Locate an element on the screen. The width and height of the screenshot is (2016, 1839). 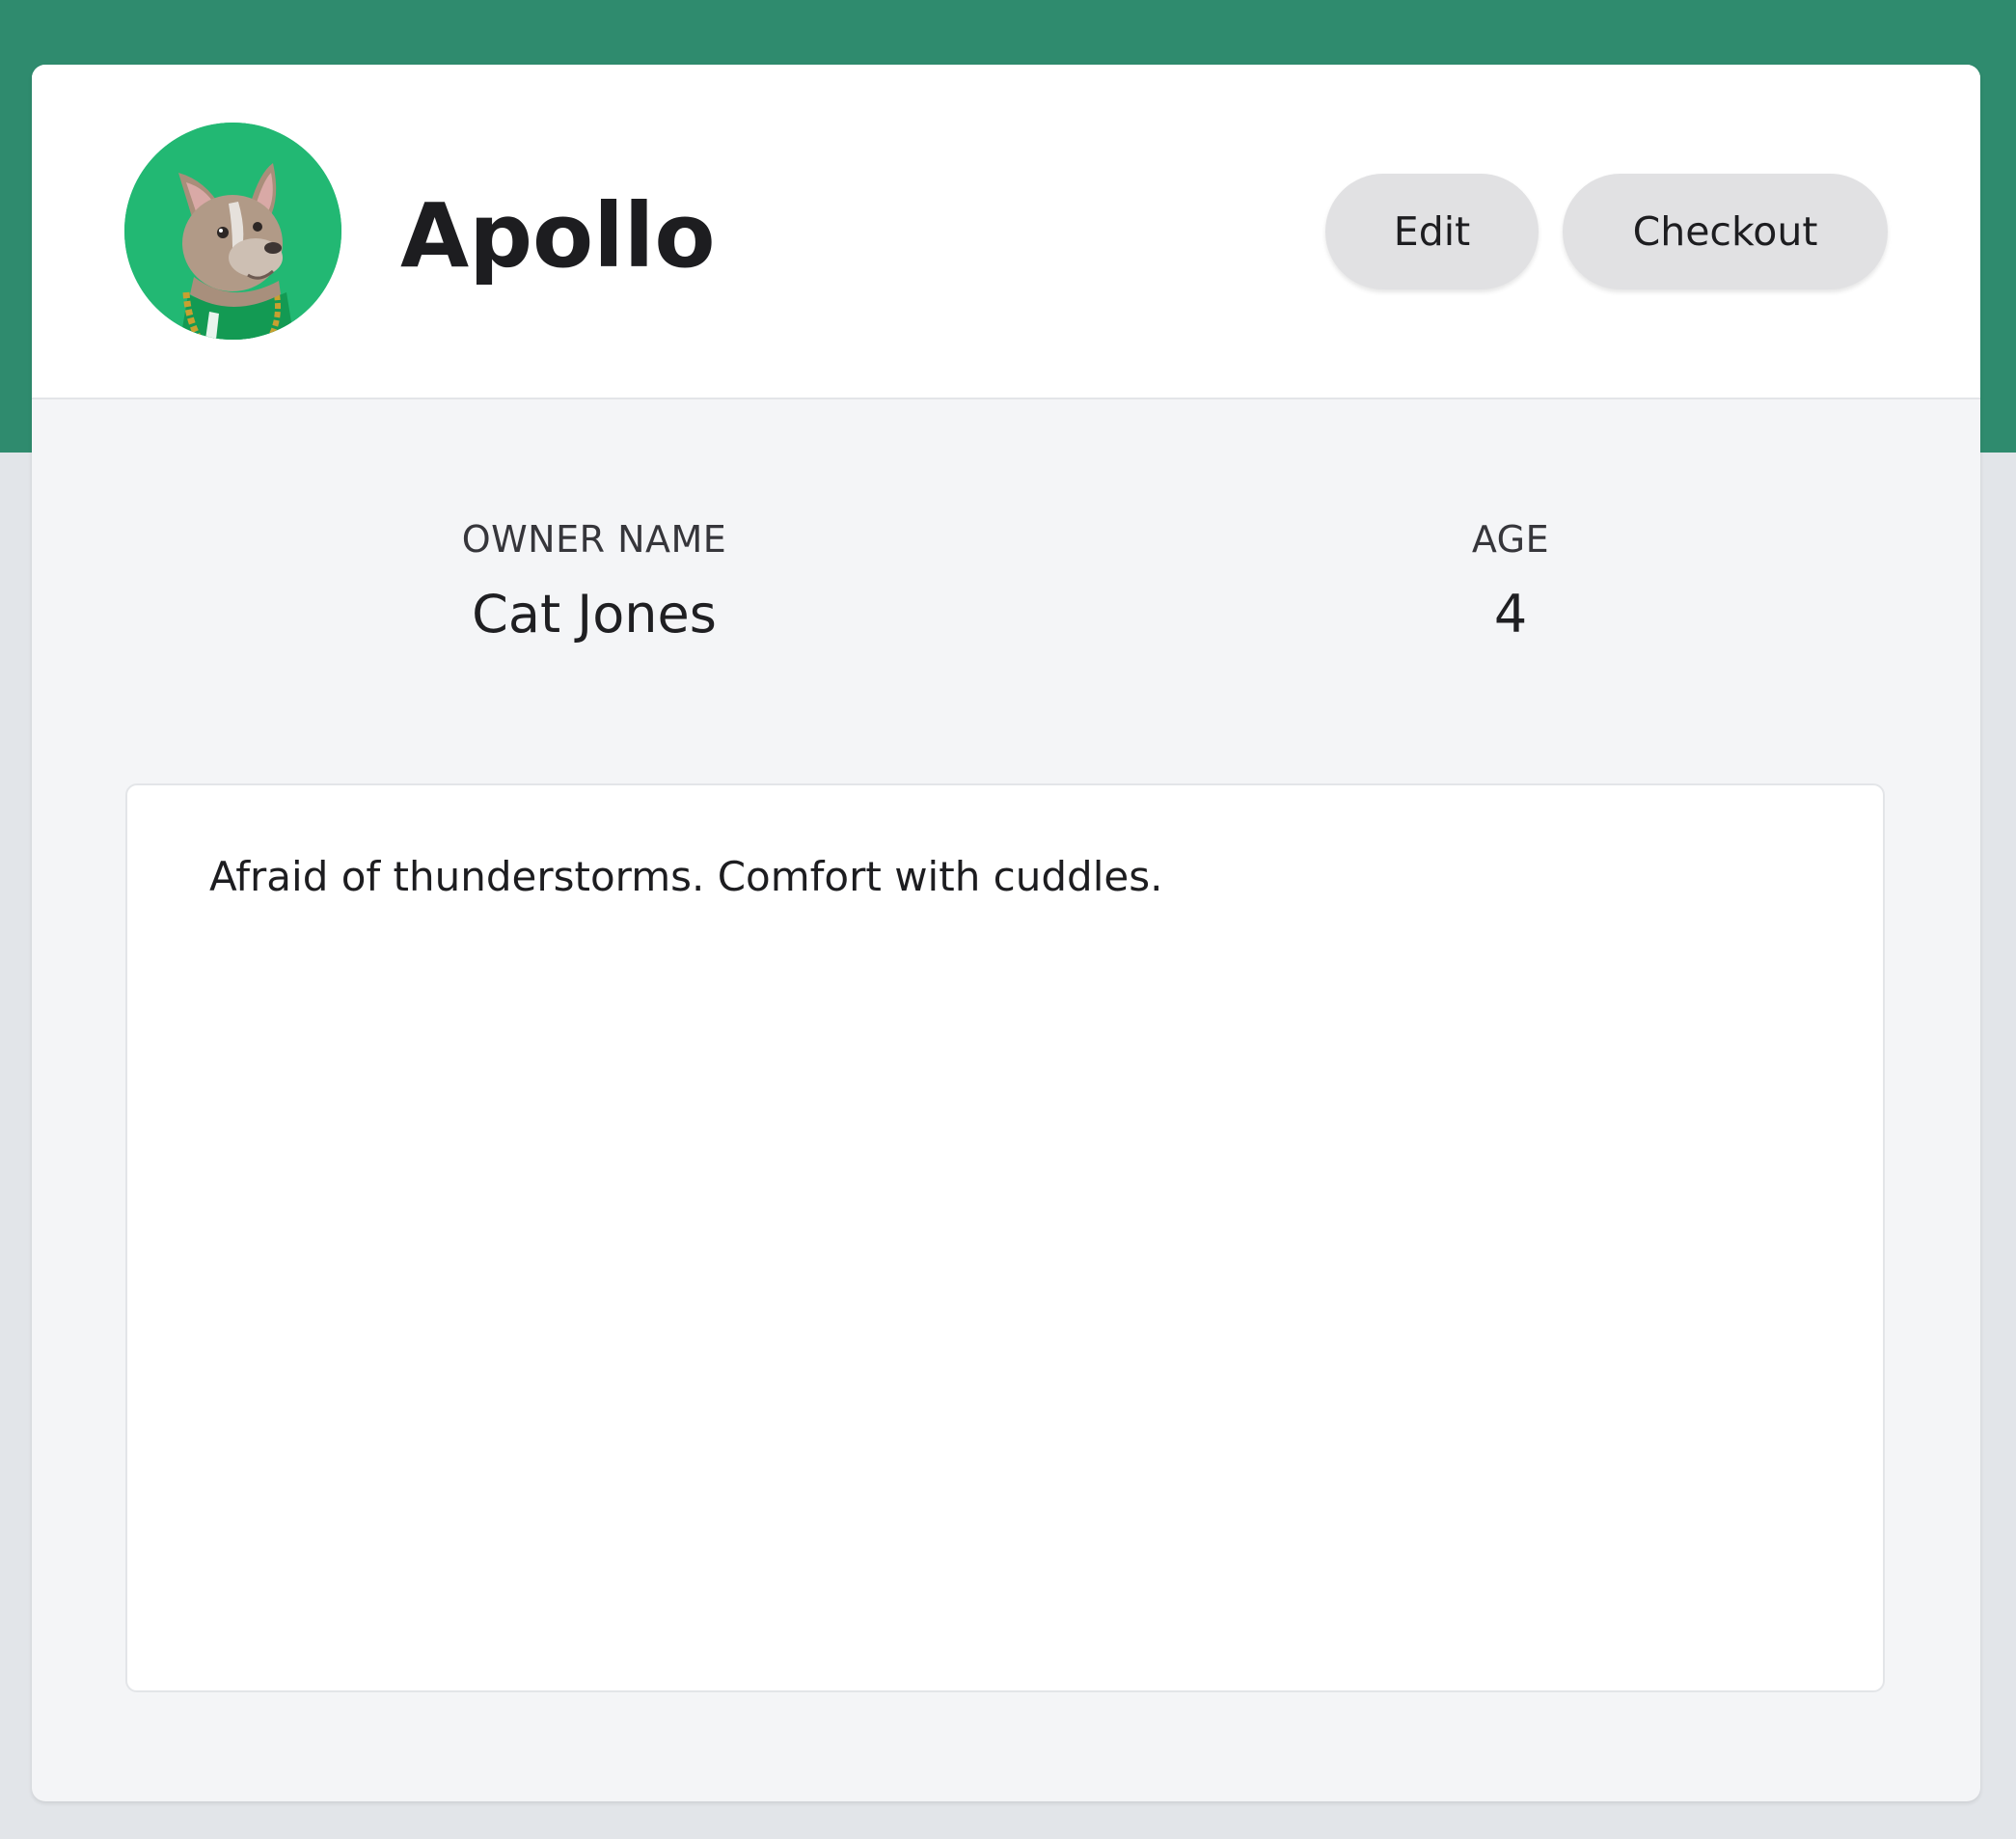
edit-button: Edit is located at coordinates (1432, 231).